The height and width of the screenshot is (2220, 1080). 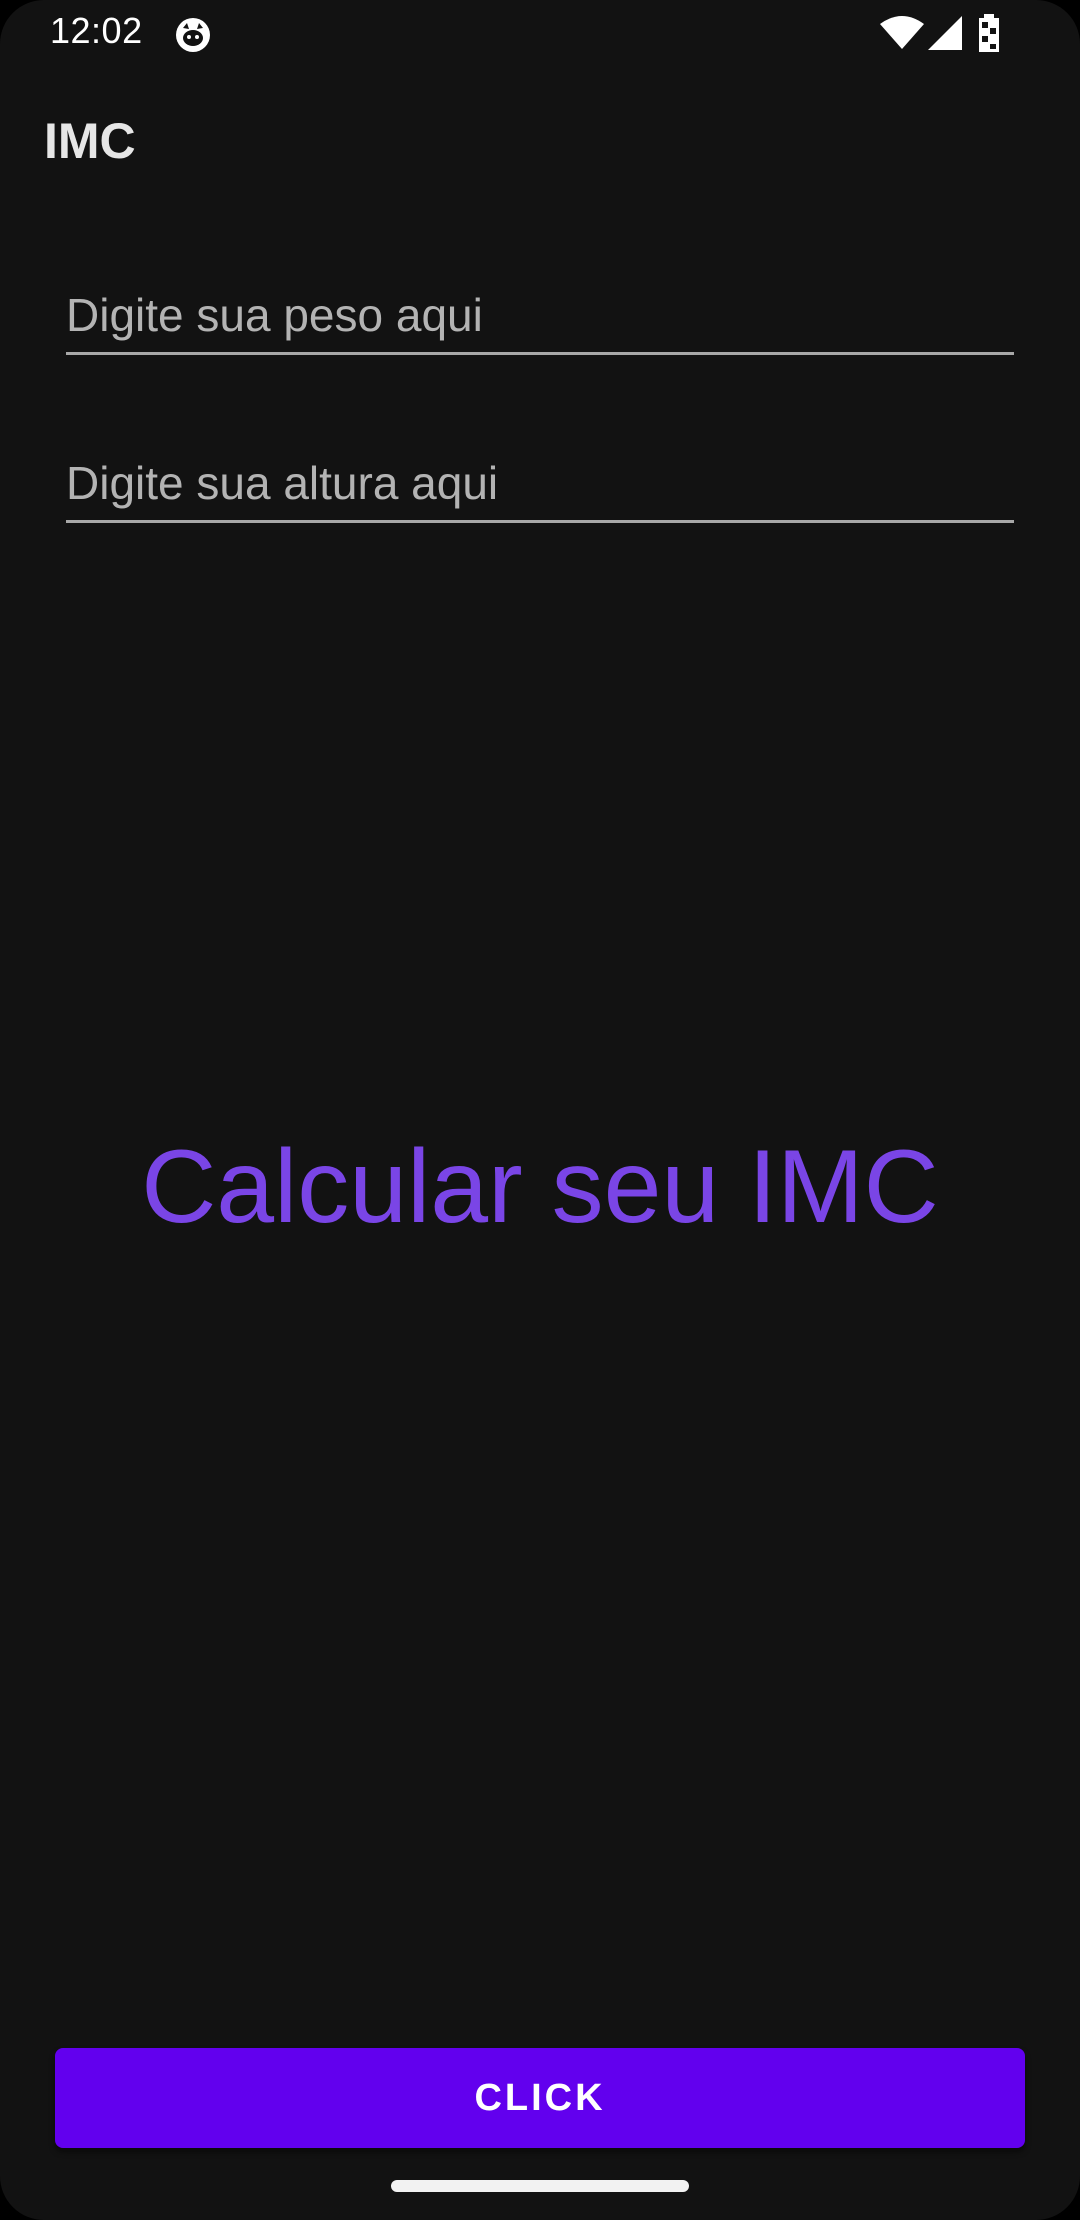 I want to click on height-field, so click(x=540, y=481).